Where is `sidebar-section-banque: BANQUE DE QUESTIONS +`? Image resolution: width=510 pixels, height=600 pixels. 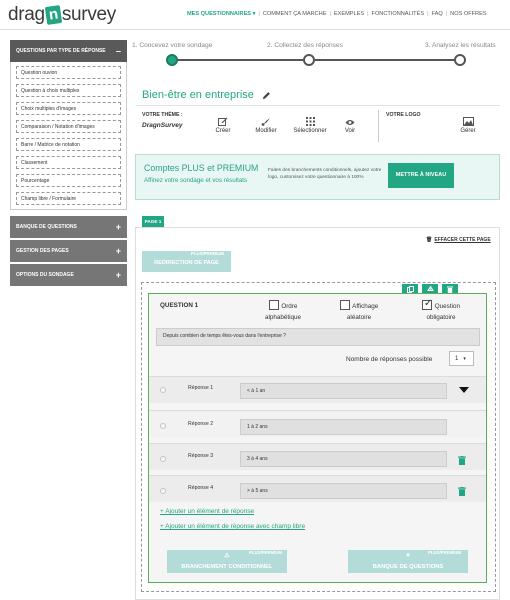
sidebar-section-banque: BANQUE DE QUESTIONS + is located at coordinates (68, 227).